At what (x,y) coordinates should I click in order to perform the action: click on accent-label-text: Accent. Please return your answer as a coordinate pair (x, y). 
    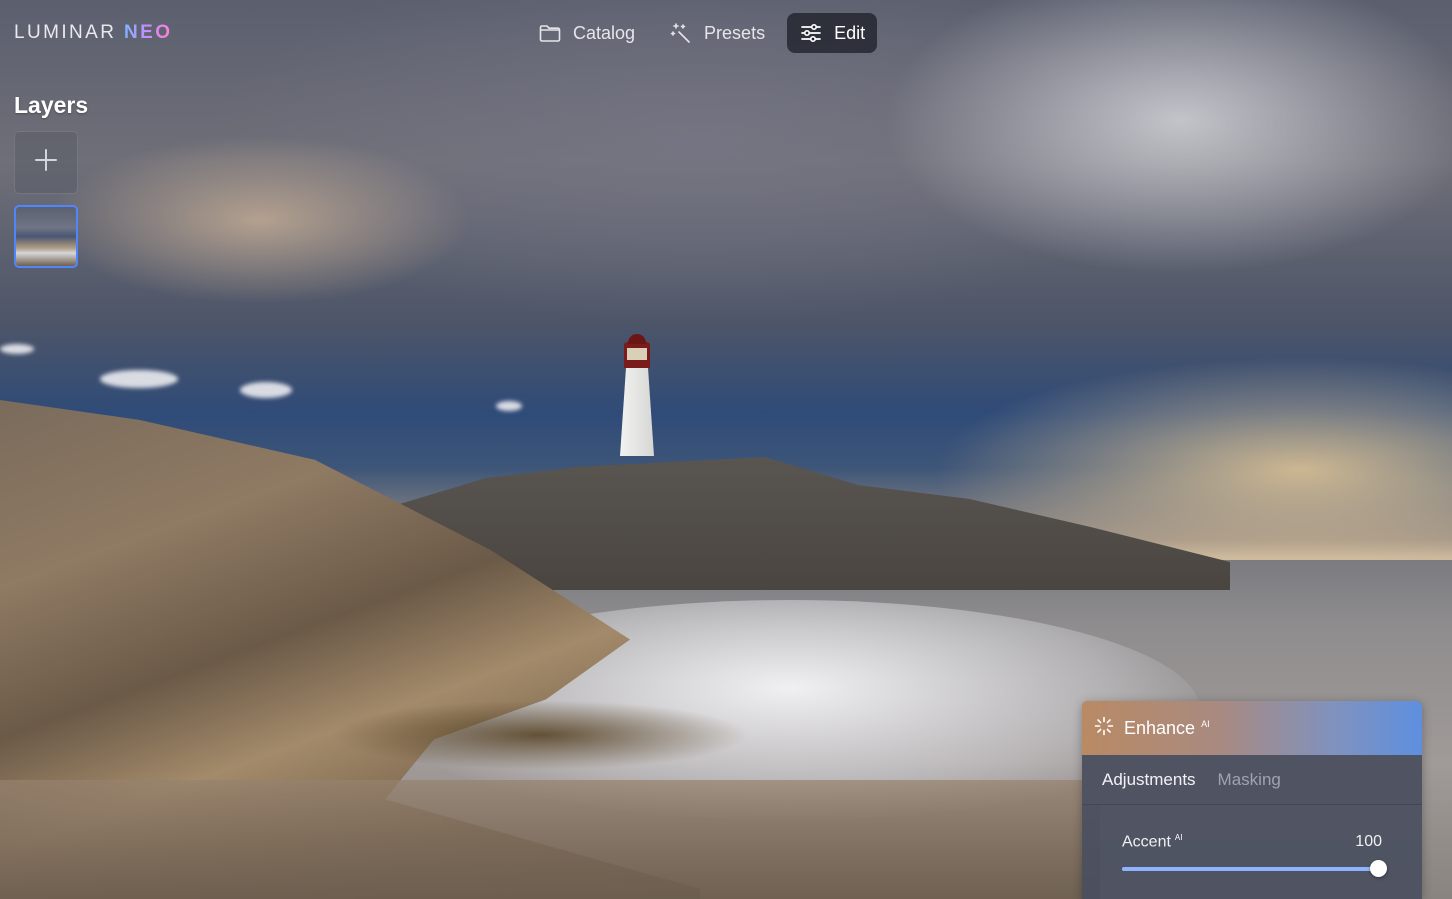
    Looking at the image, I should click on (1146, 842).